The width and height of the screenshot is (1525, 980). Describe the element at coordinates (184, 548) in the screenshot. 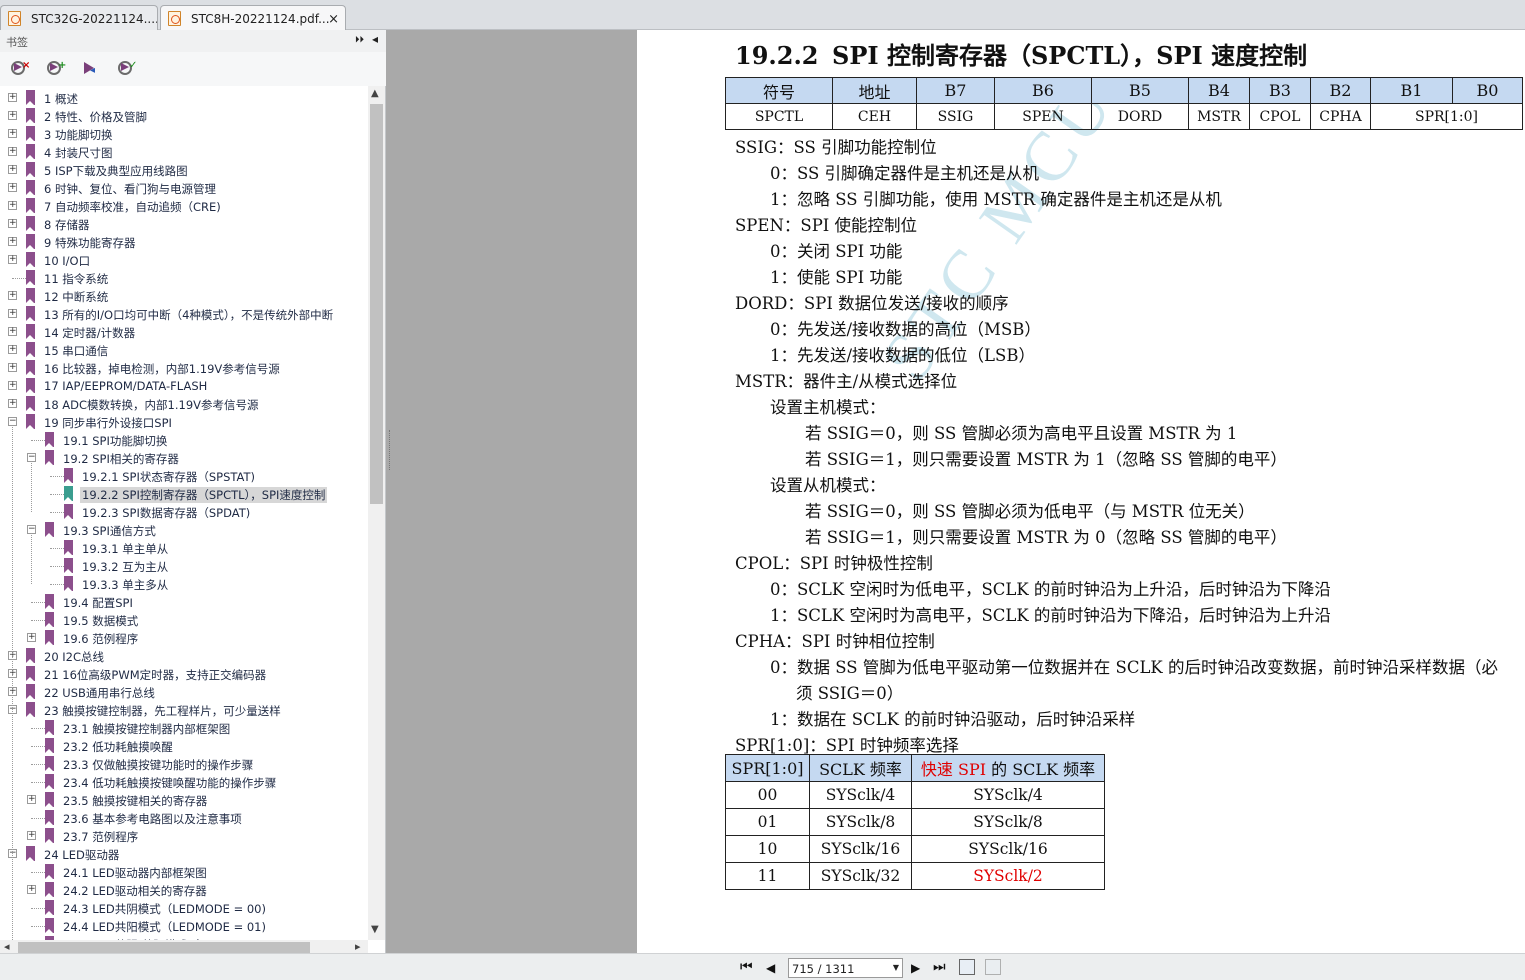

I see `bookmark-item: 19.3.1 单主单从` at that location.